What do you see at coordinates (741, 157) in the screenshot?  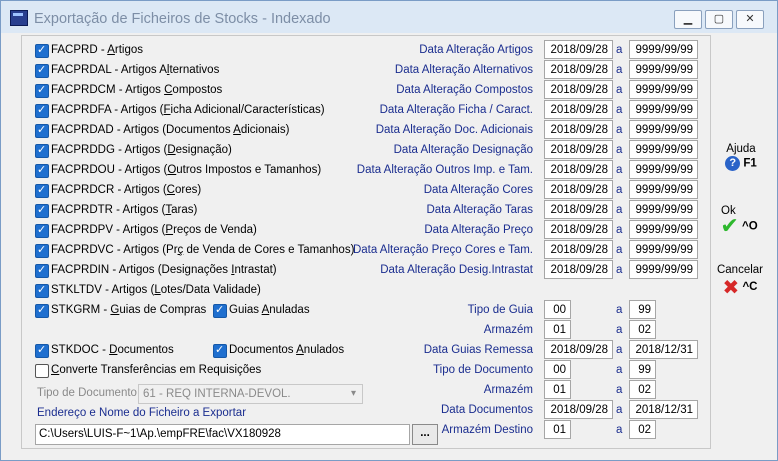 I see `help-button: Ajuda ? F1` at bounding box center [741, 157].